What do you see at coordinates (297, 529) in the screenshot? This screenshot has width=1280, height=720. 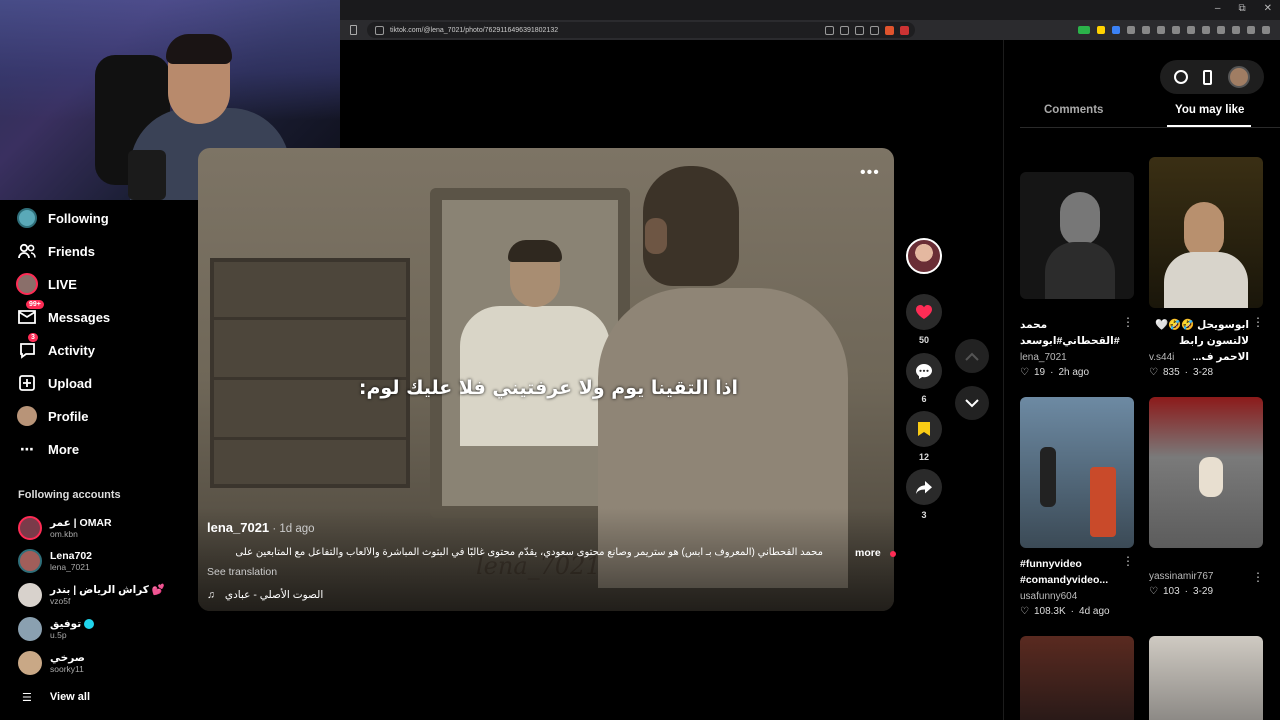 I see `post-age: 1d ago` at bounding box center [297, 529].